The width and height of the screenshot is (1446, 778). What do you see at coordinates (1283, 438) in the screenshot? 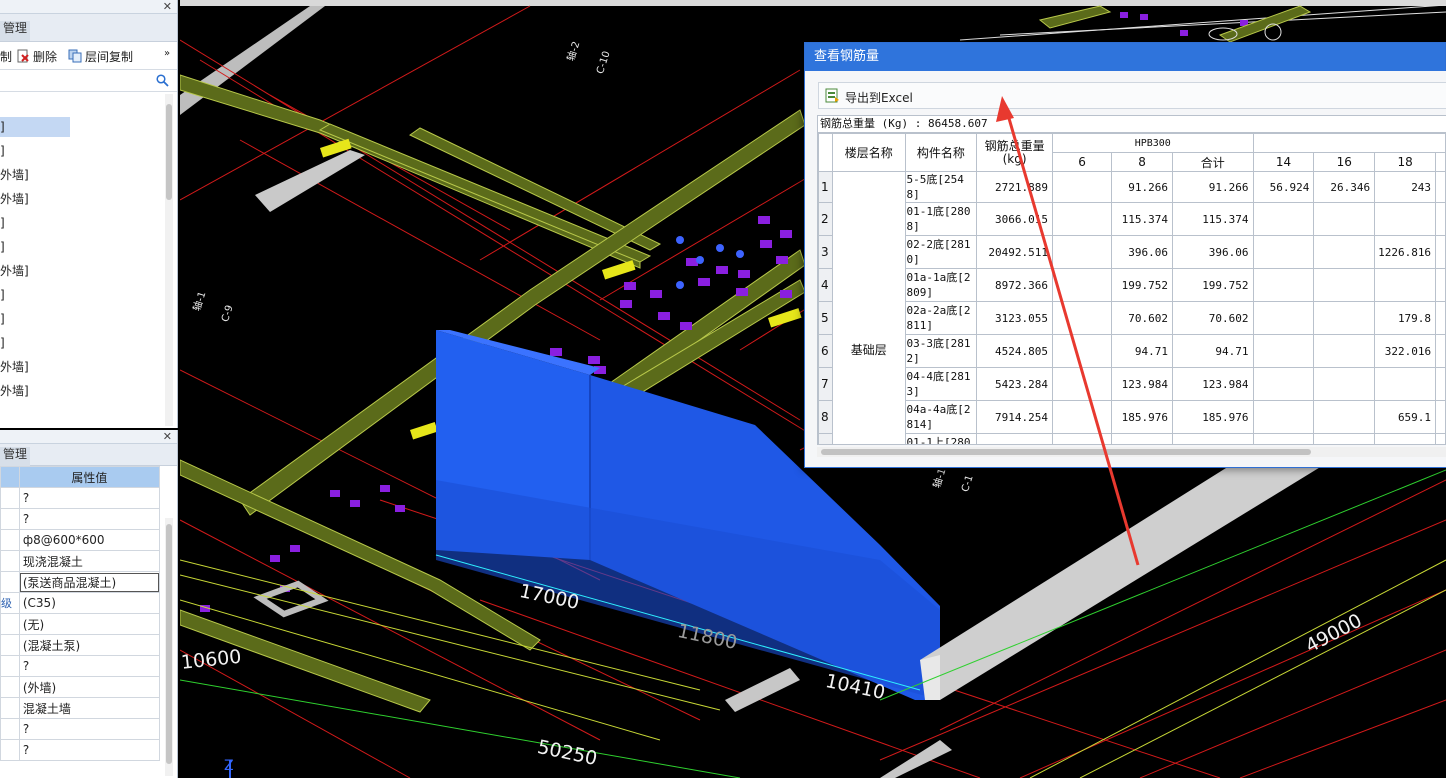
I see `d14-cell: 114.038` at bounding box center [1283, 438].